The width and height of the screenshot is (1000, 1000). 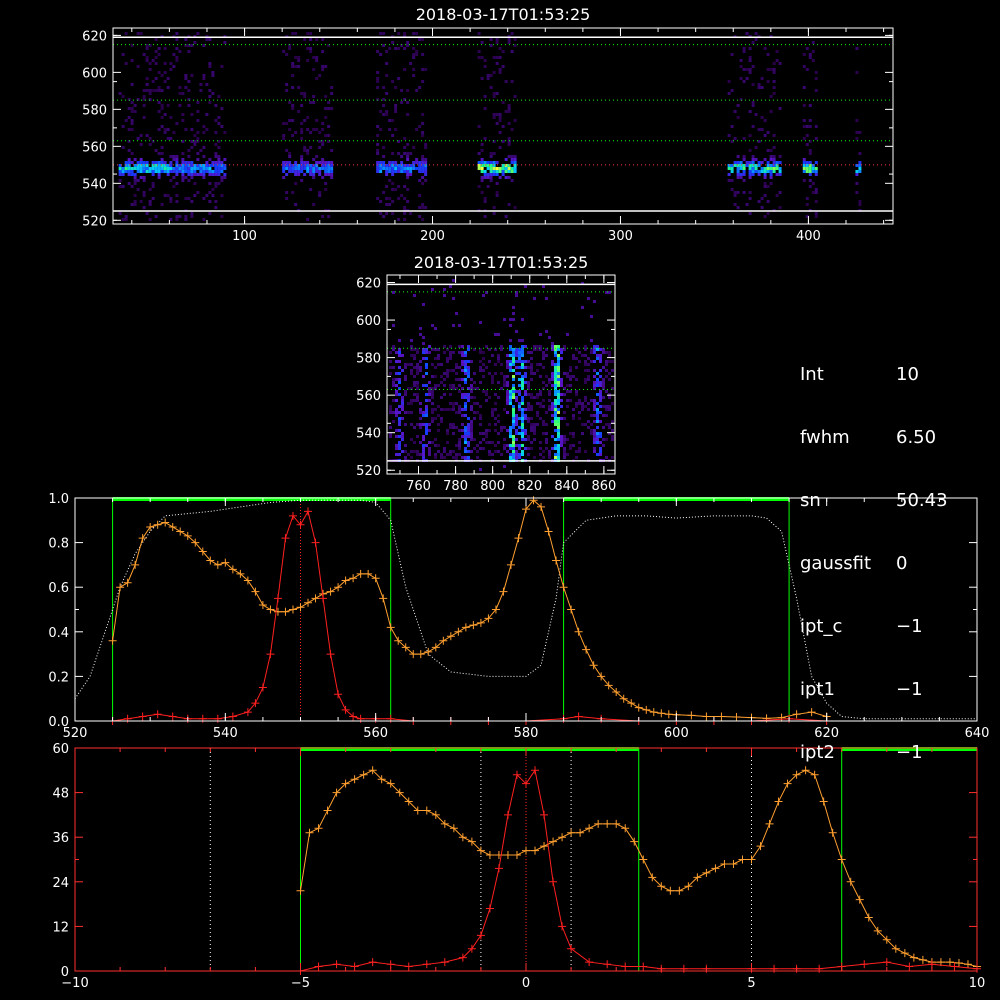 What do you see at coordinates (566, 486) in the screenshot?
I see `x-tick-label: 840` at bounding box center [566, 486].